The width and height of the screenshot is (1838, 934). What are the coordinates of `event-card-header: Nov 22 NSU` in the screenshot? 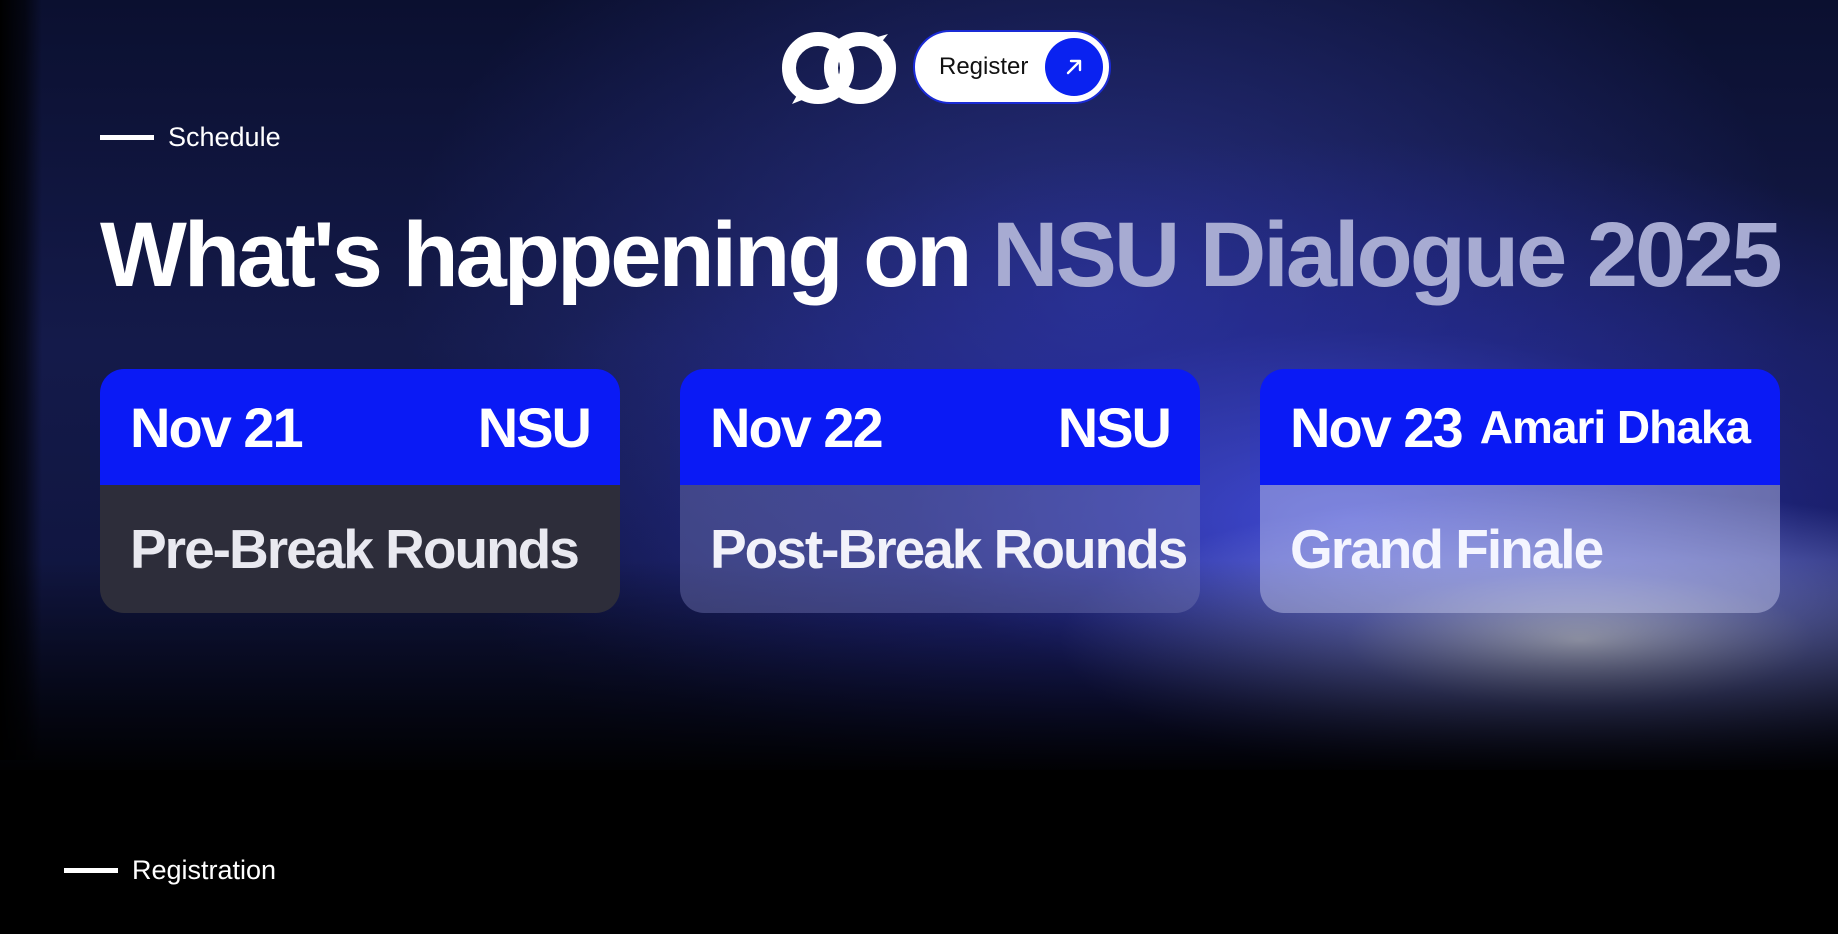 It's located at (940, 427).